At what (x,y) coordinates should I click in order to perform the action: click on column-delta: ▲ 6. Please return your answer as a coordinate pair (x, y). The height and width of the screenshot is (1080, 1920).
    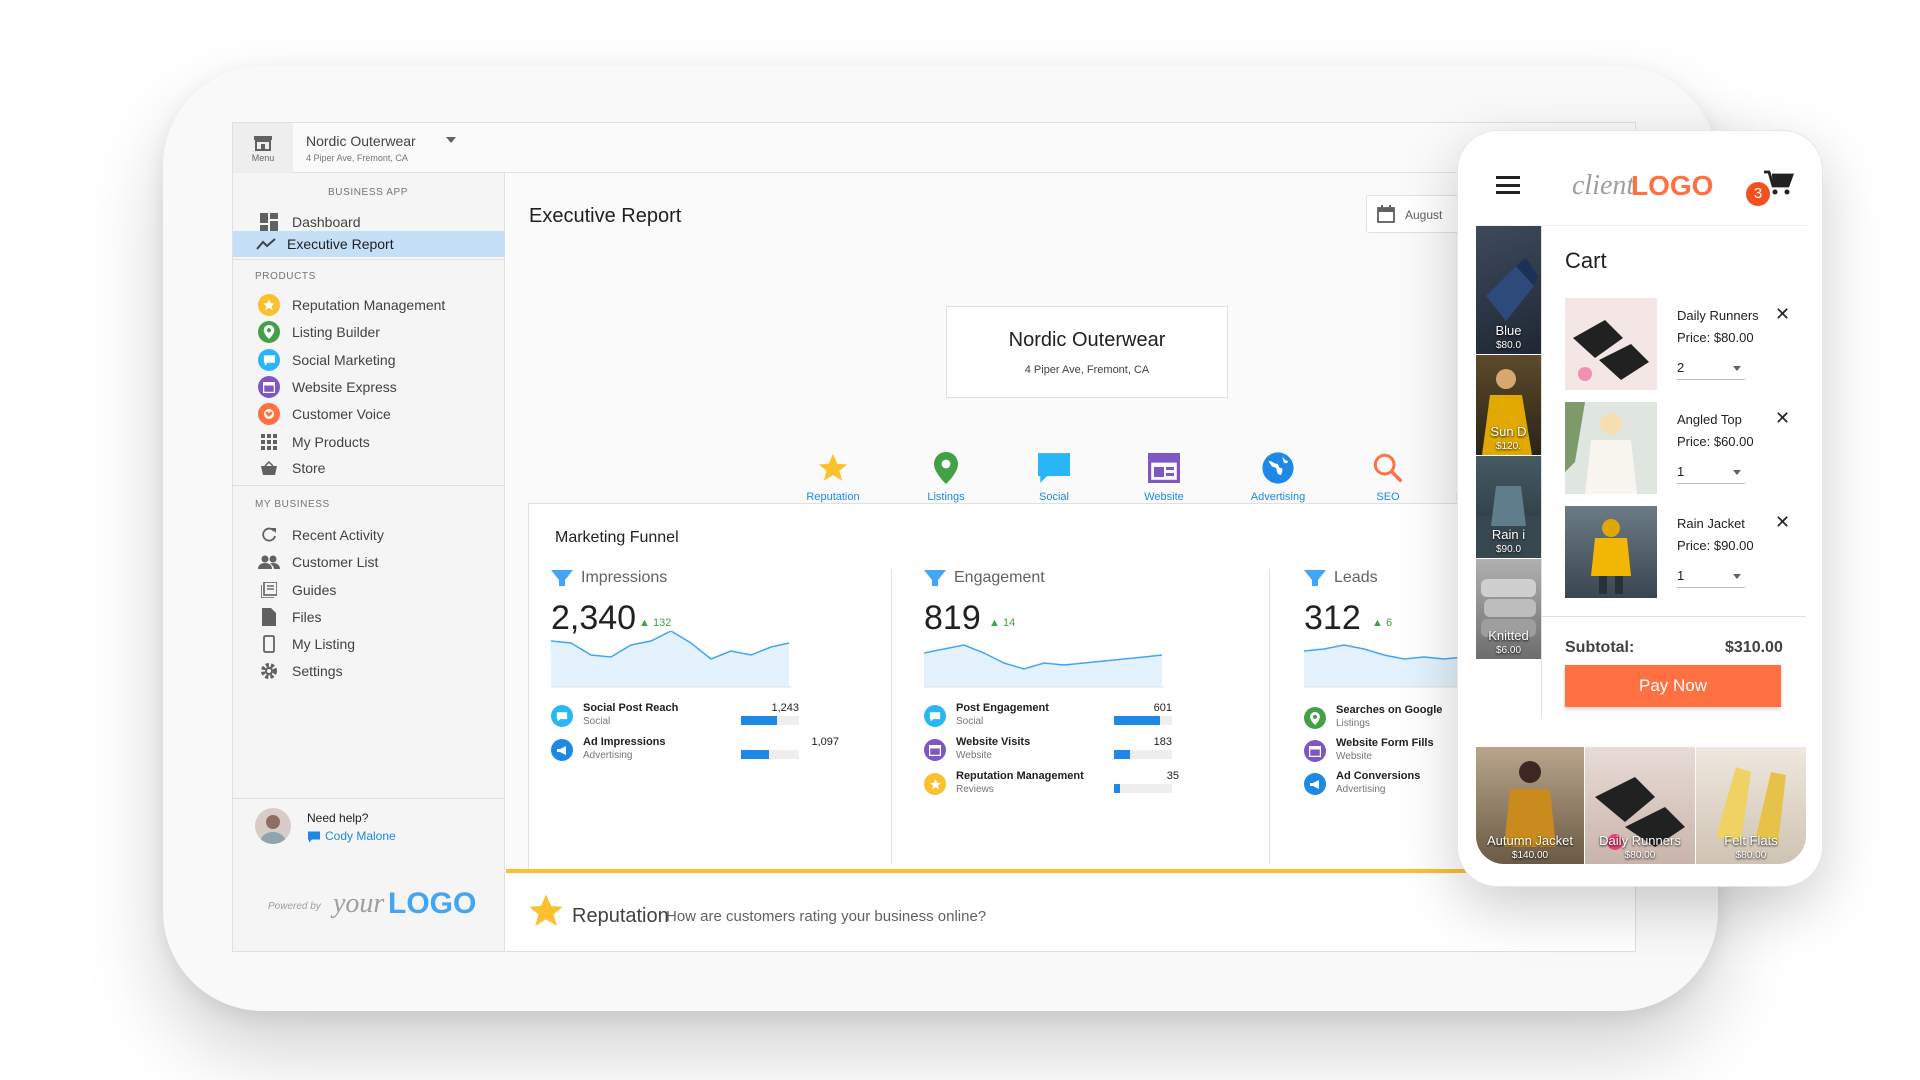
    Looking at the image, I should click on (1382, 623).